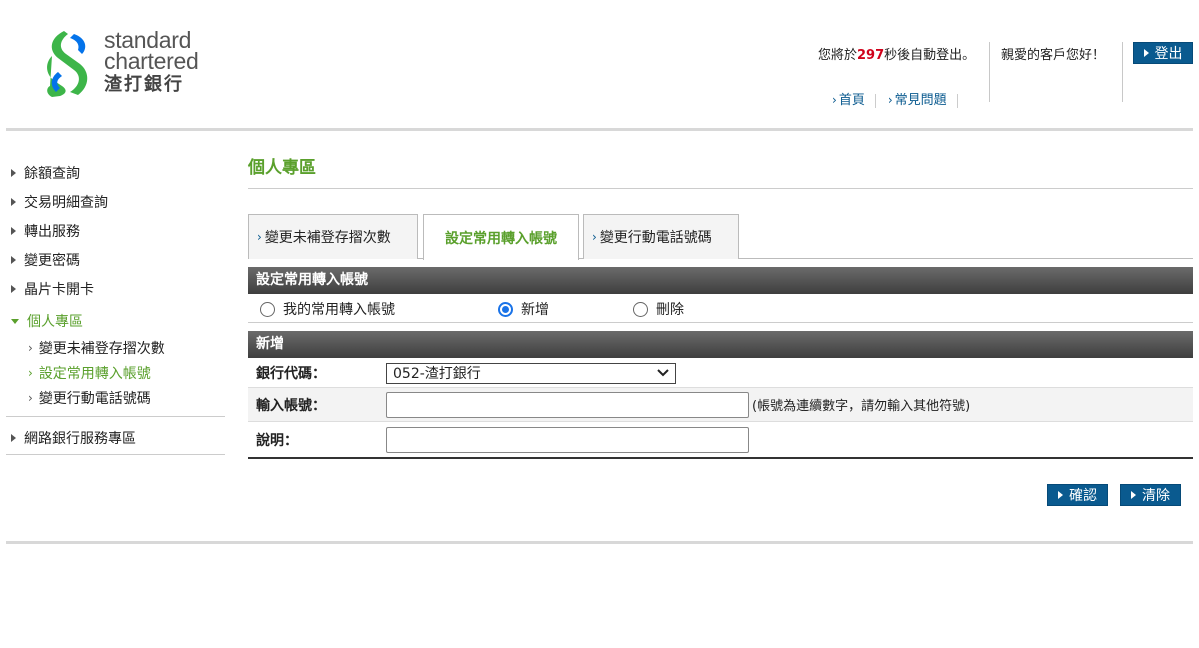 This screenshot has width=1199, height=648. What do you see at coordinates (720, 344) in the screenshot?
I see `form-header: 新增` at bounding box center [720, 344].